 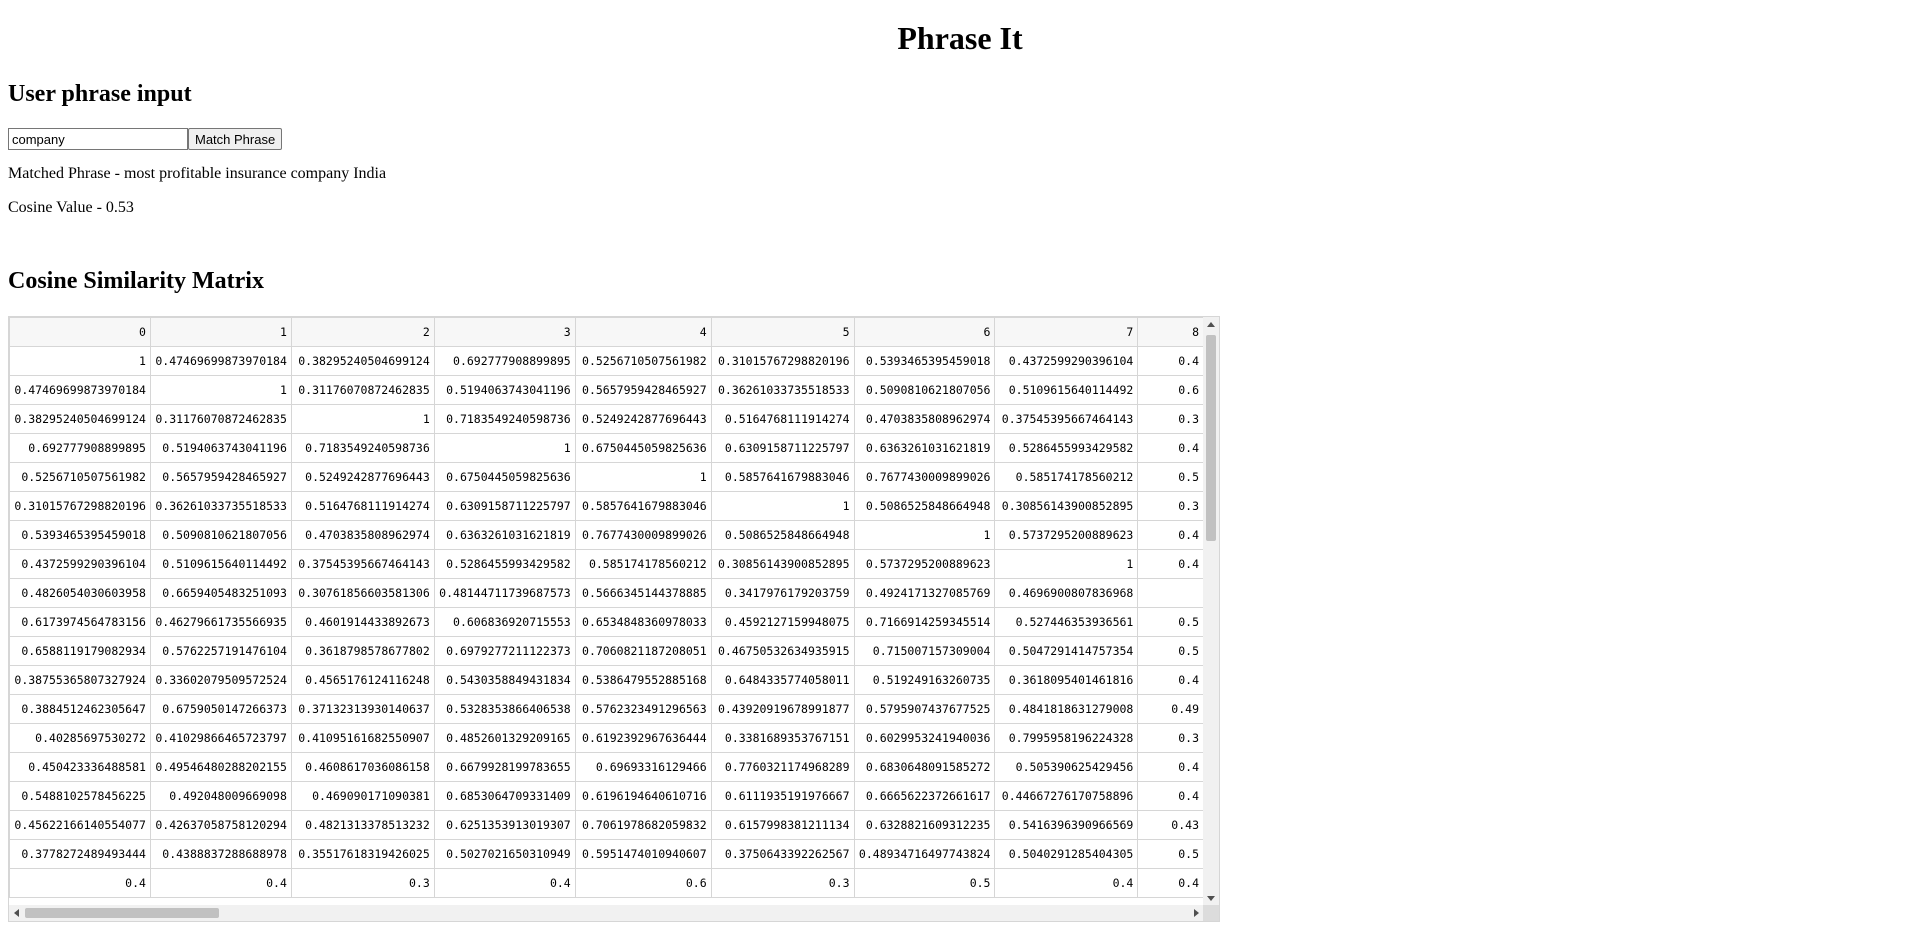 What do you see at coordinates (643, 419) in the screenshot?
I see `matrix-cell: 0.5249242877696443` at bounding box center [643, 419].